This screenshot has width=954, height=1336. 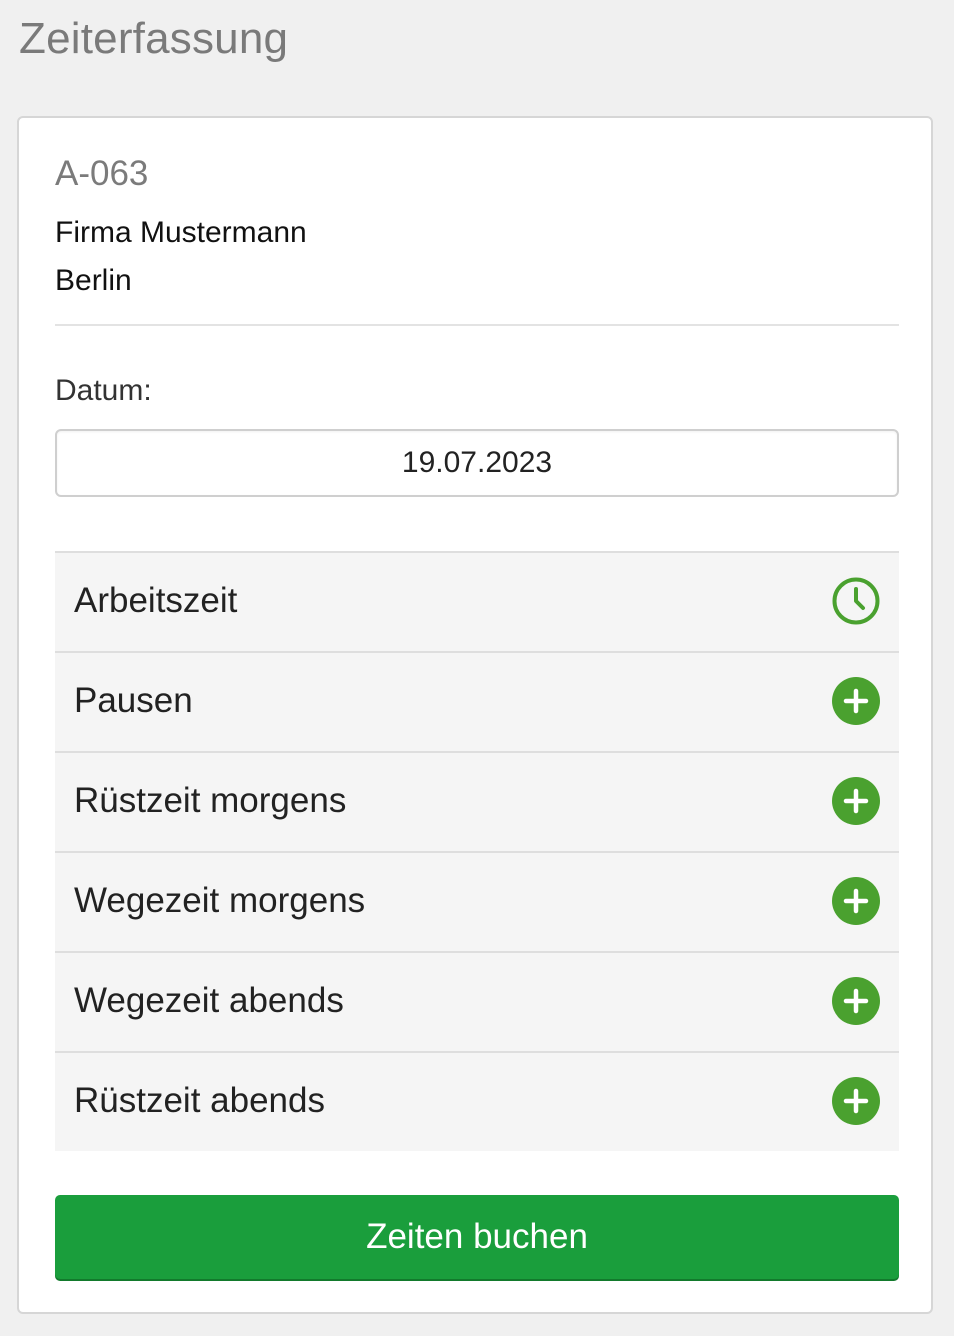 I want to click on time-entry-wegezeit-abends: Wegezeit abends, so click(x=477, y=1003).